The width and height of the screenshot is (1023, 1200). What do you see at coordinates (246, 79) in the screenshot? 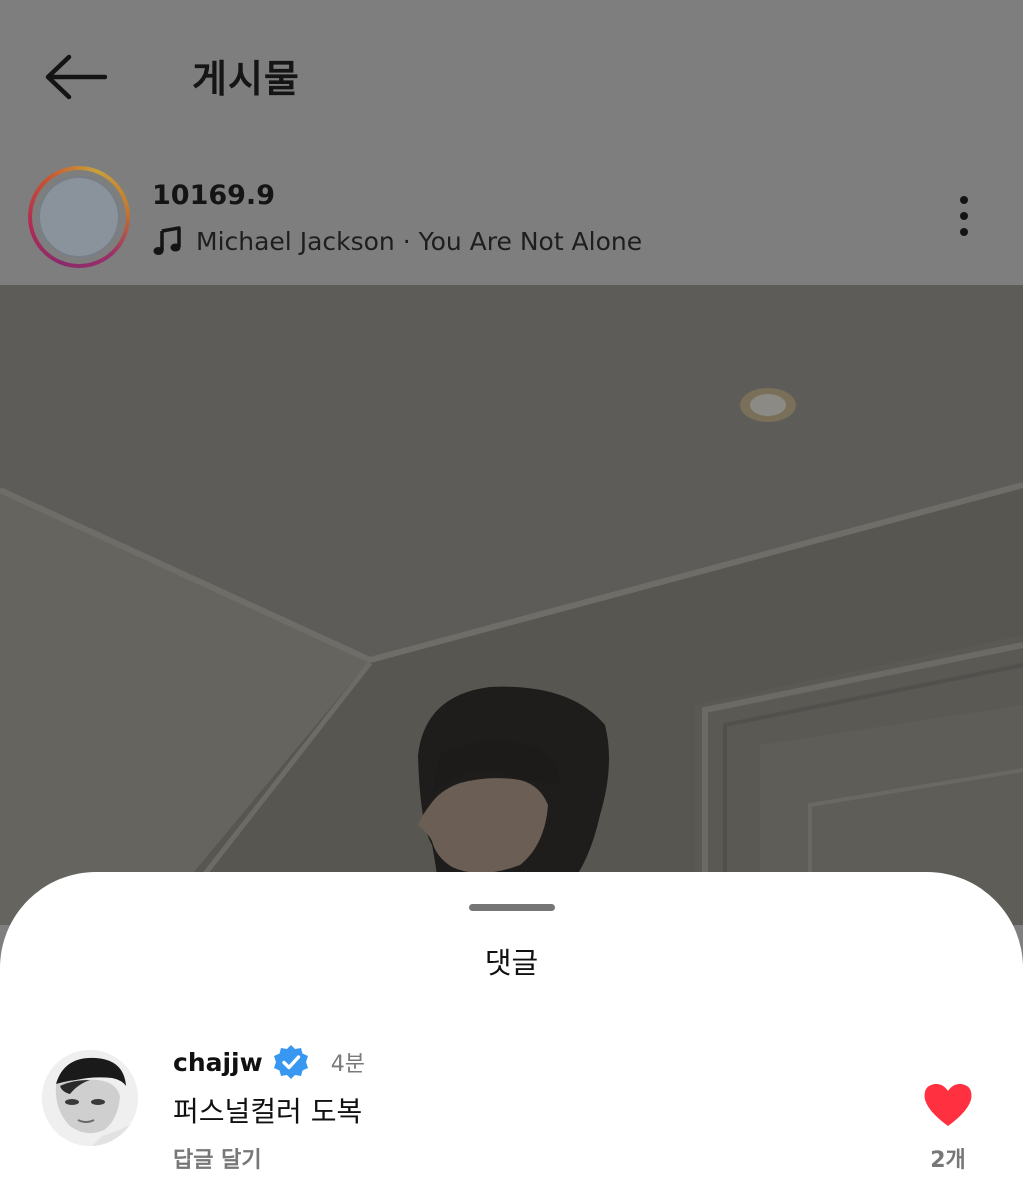
I see `page-title: 게시물` at bounding box center [246, 79].